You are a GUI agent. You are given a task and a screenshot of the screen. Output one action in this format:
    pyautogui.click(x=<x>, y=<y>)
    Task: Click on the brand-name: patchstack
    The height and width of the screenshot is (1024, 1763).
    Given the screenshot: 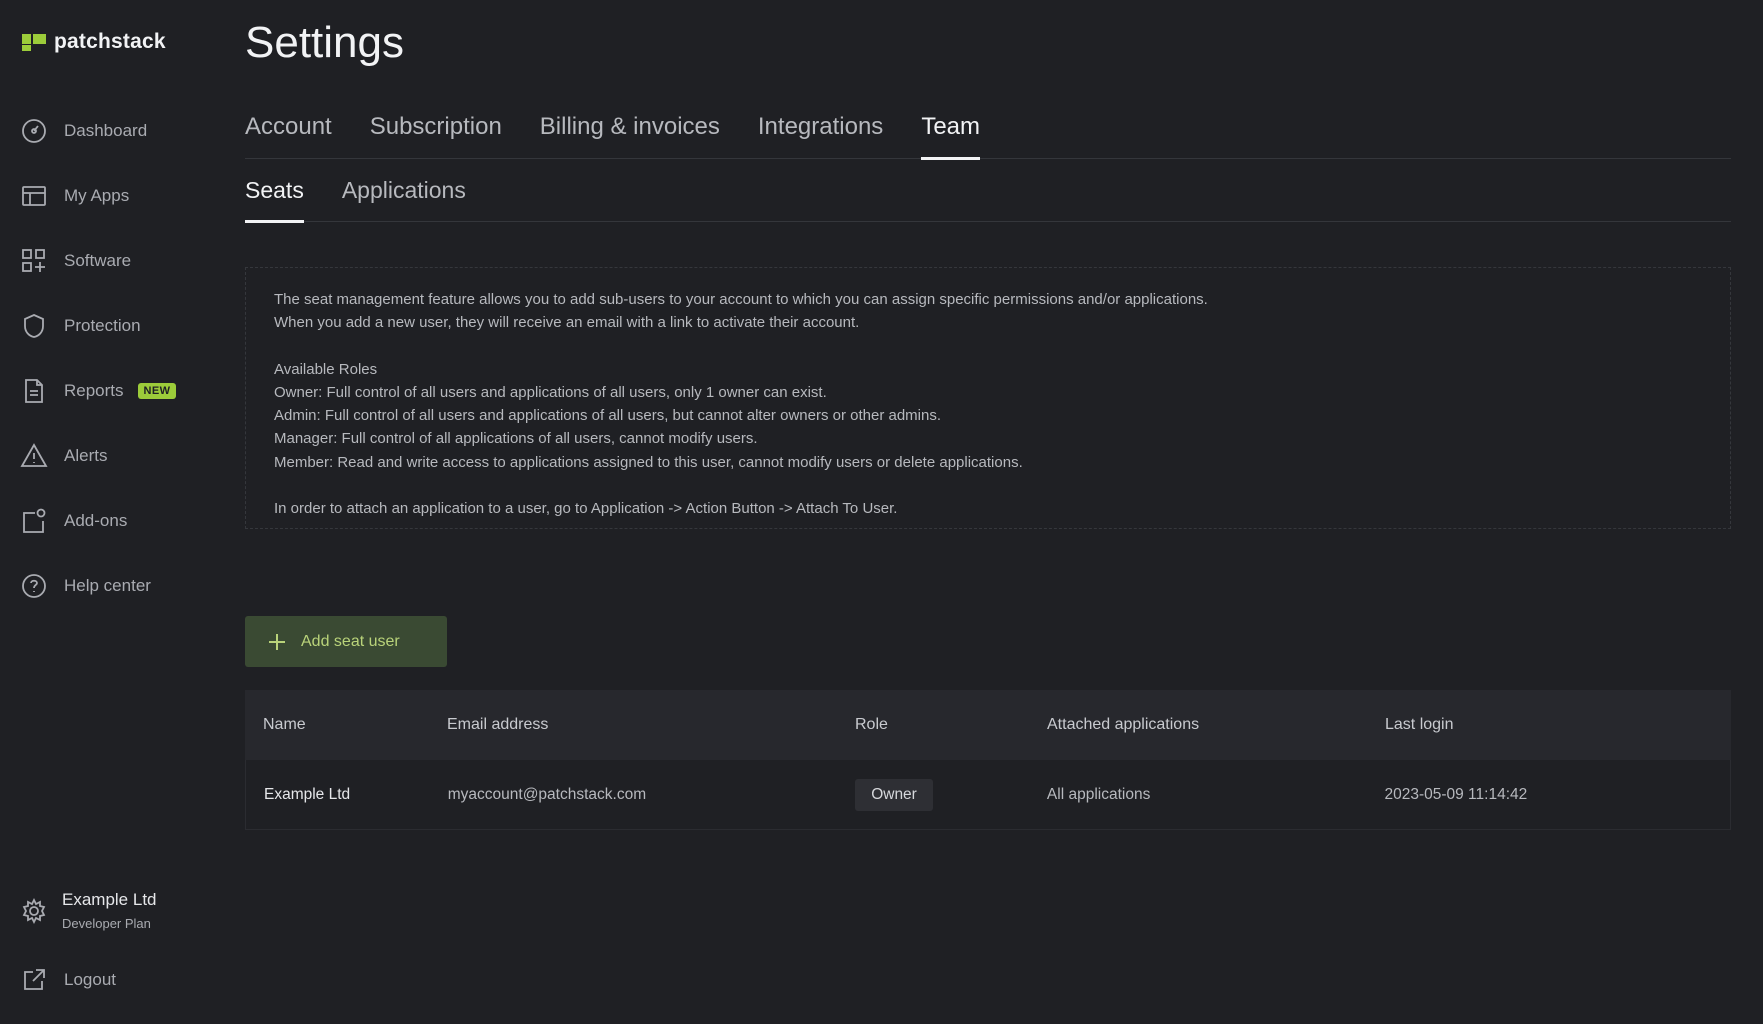 What is the action you would take?
    pyautogui.click(x=110, y=41)
    